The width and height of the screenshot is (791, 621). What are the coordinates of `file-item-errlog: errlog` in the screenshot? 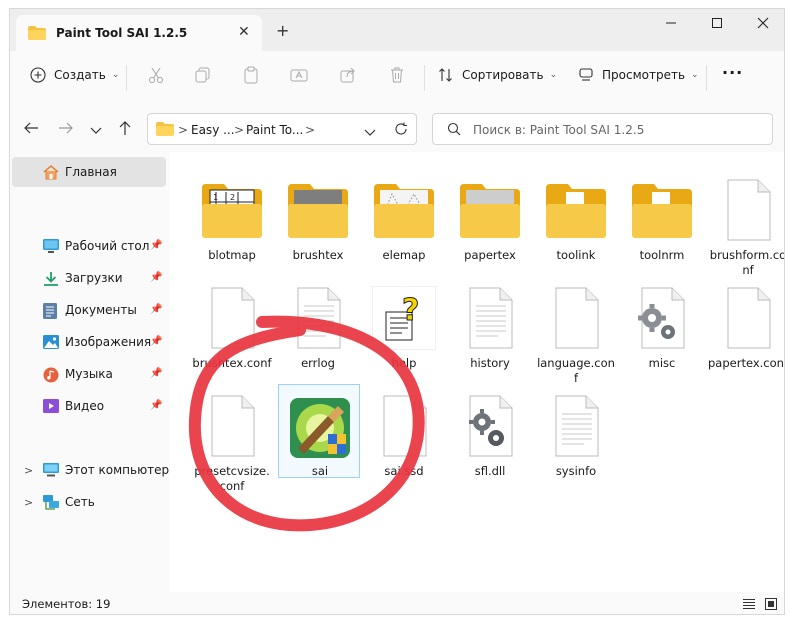 It's located at (318, 328).